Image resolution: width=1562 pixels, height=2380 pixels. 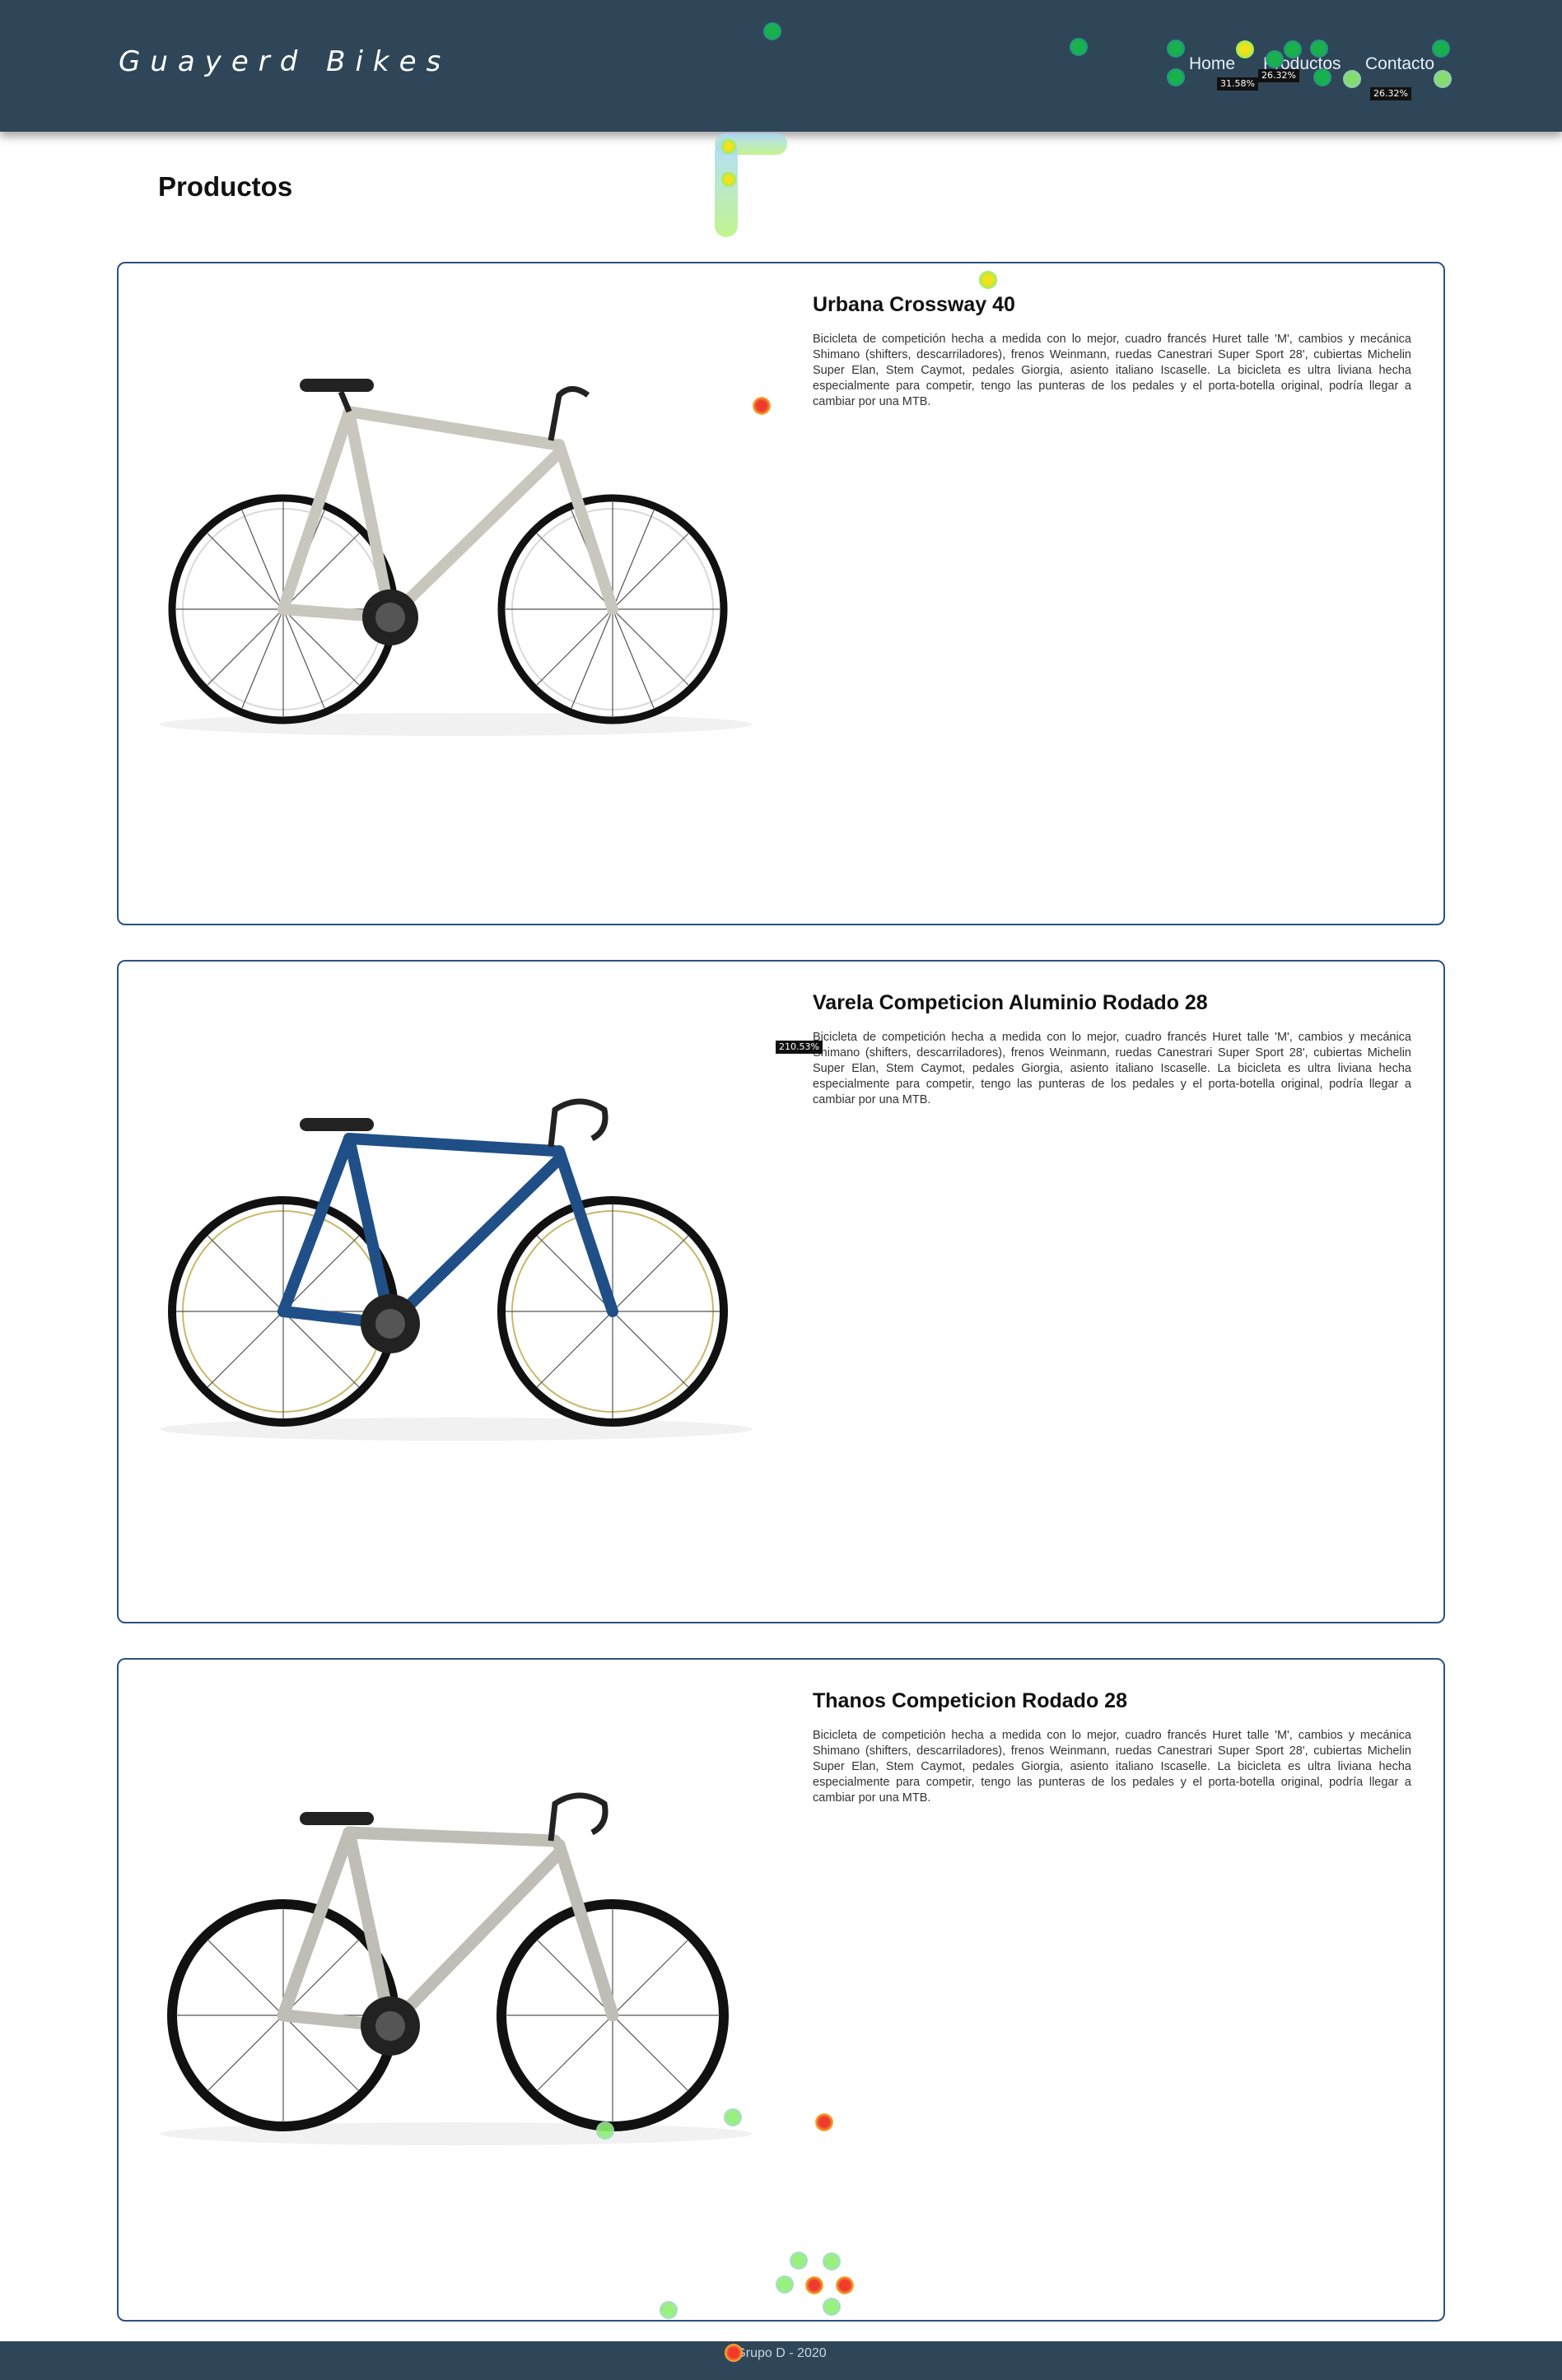 What do you see at coordinates (781, 66) in the screenshot?
I see `site-header: Guayerd Bikes Home Productos Contacto` at bounding box center [781, 66].